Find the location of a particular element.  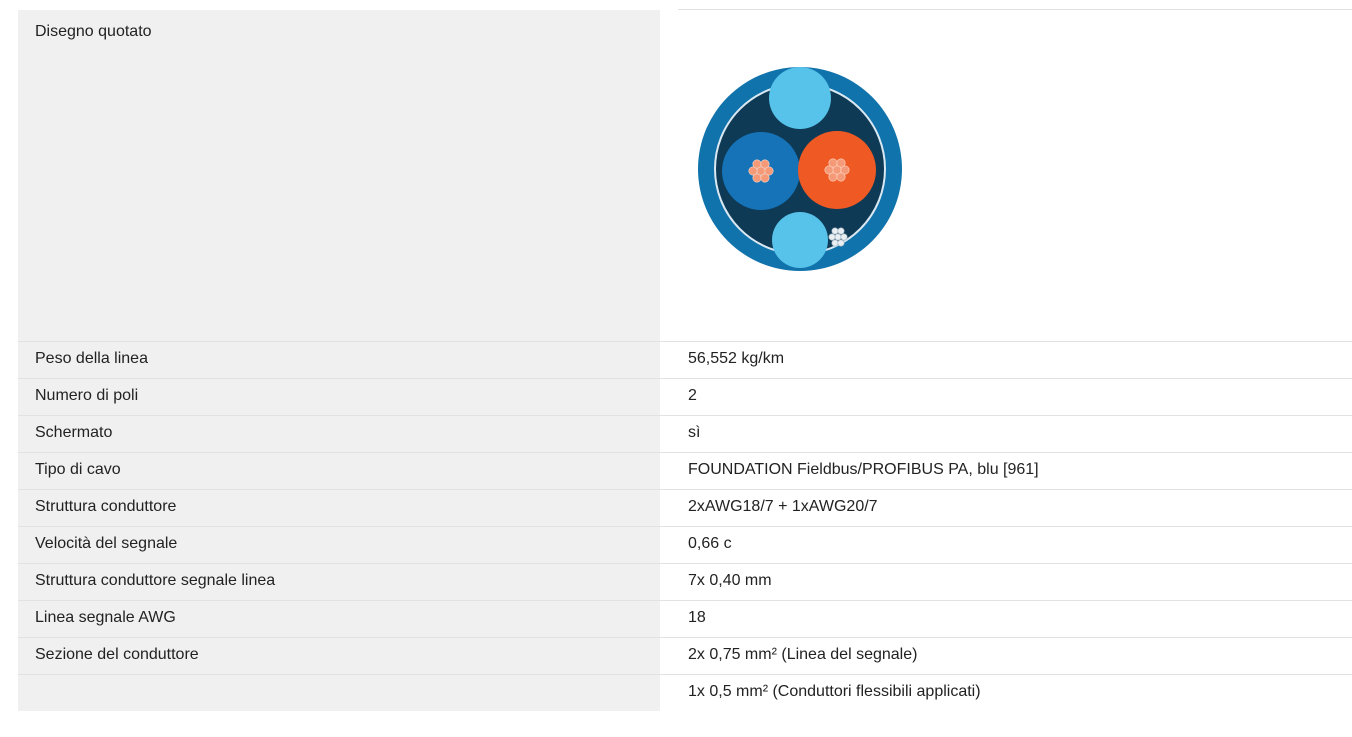

spec-label: Numero di poli is located at coordinates (339, 397).